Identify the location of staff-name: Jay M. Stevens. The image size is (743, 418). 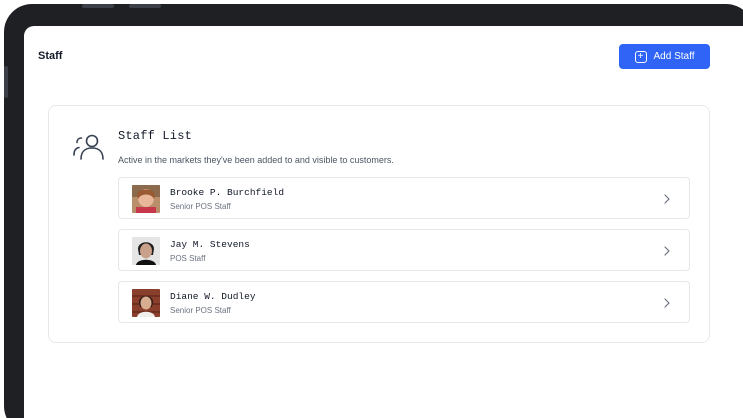
(210, 244).